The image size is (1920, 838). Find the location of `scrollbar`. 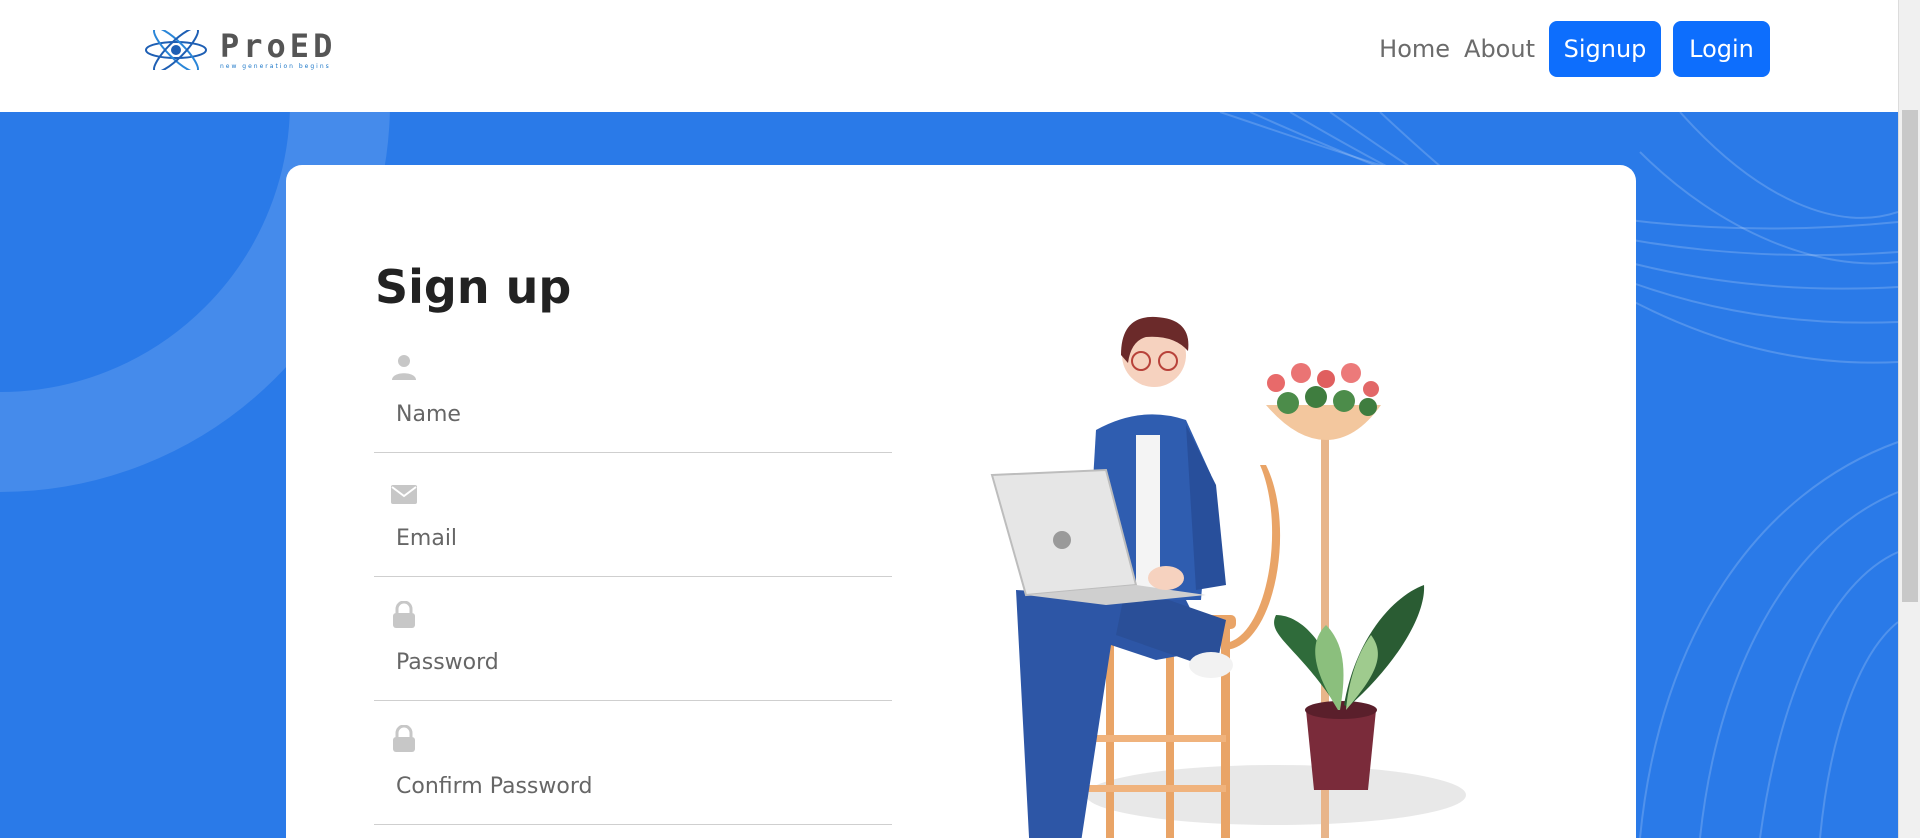

scrollbar is located at coordinates (1909, 419).